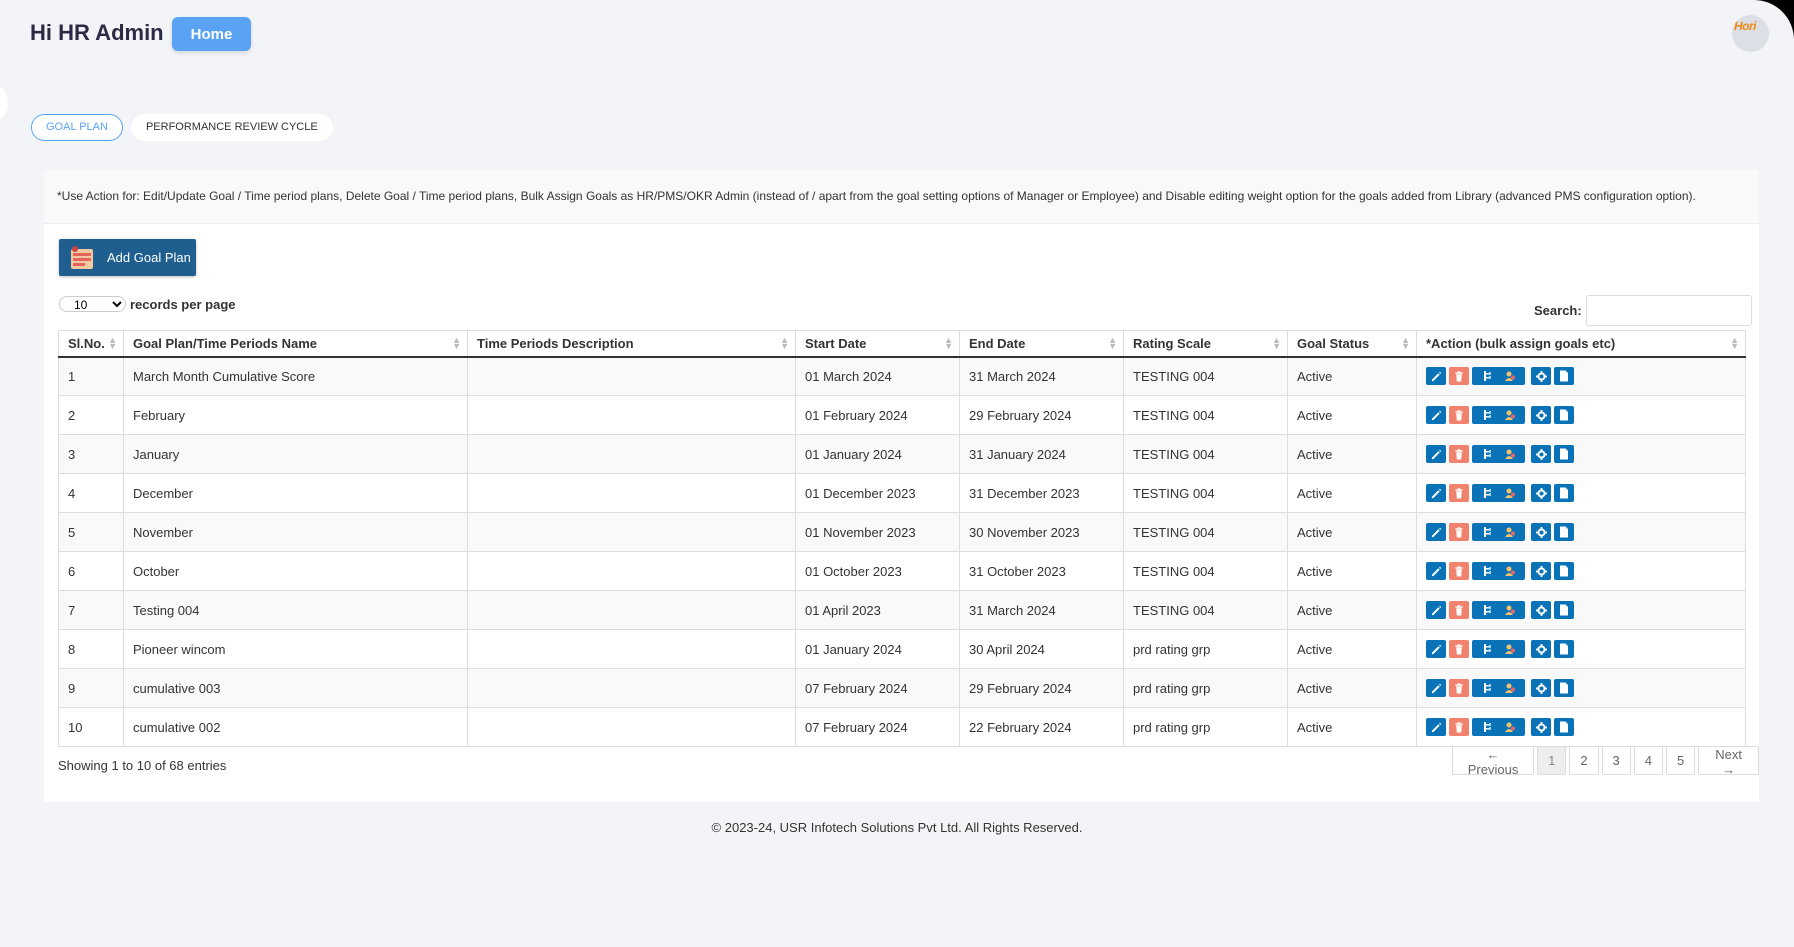  What do you see at coordinates (1205, 649) in the screenshot?
I see `cell-rating-scale: prd rating grp` at bounding box center [1205, 649].